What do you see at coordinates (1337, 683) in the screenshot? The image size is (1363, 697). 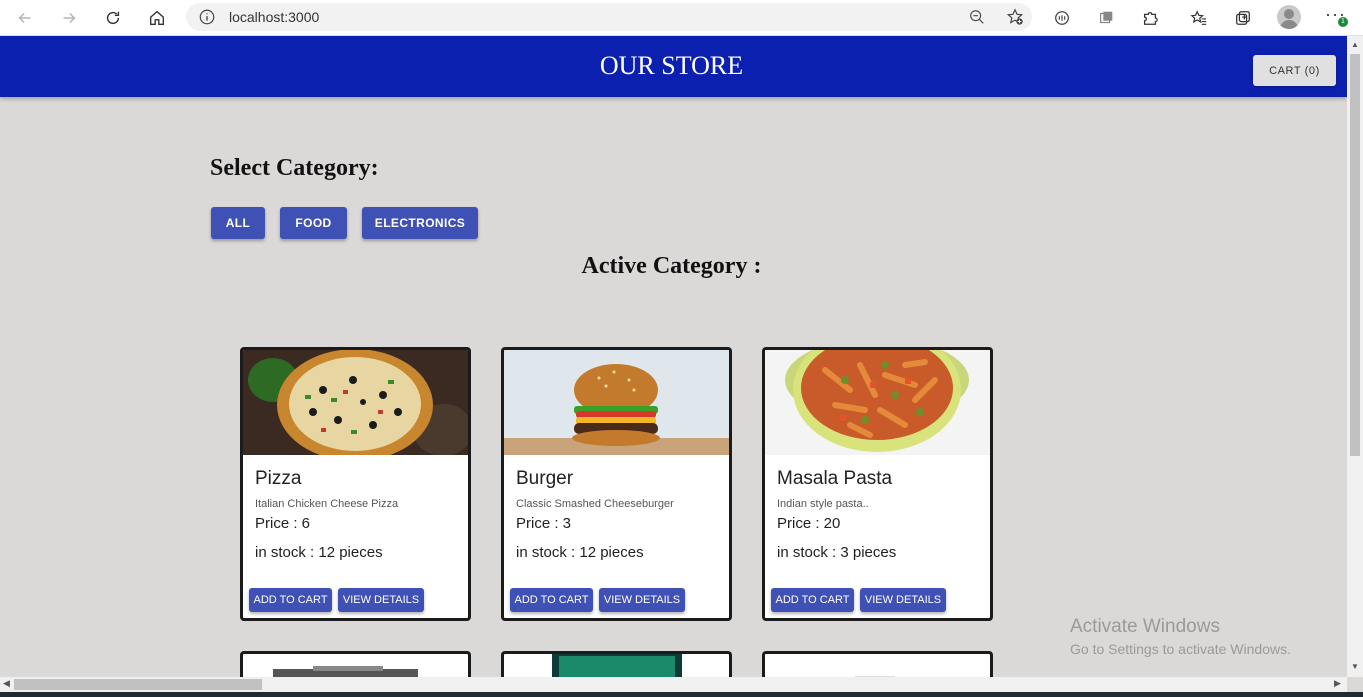 I see `scroll-right-icon: ▶` at bounding box center [1337, 683].